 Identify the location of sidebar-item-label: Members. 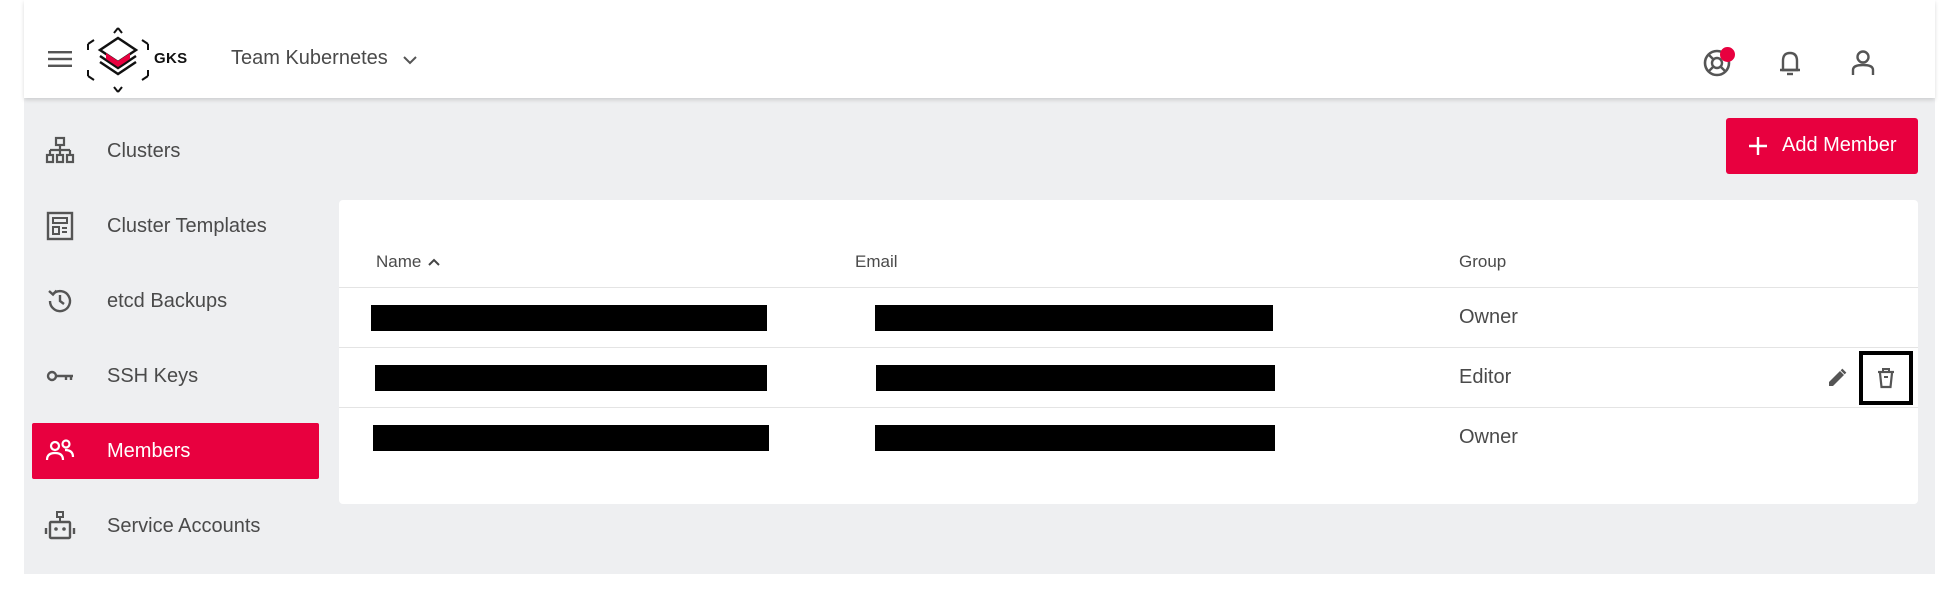
(149, 450).